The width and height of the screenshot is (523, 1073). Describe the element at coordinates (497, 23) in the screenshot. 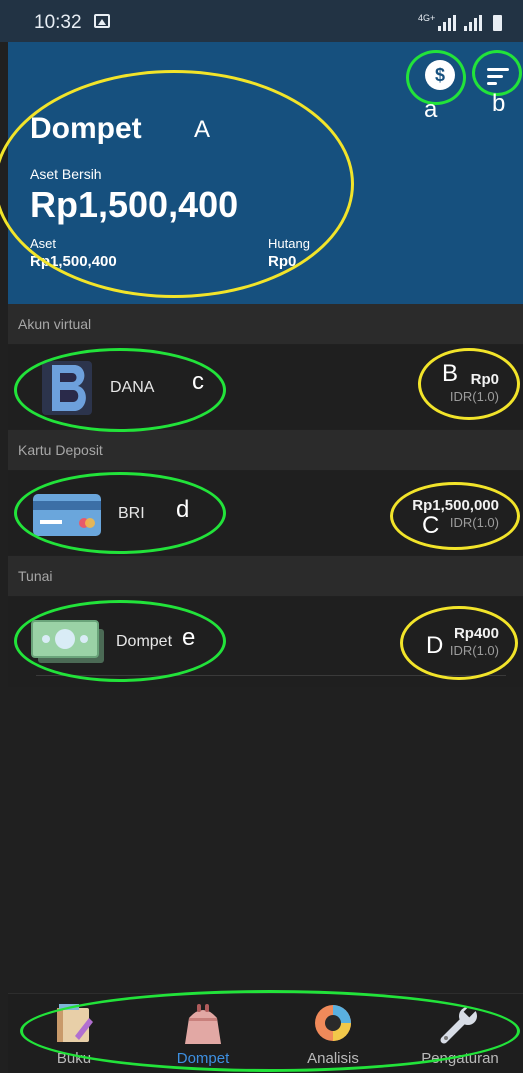

I see `battery-icon` at that location.